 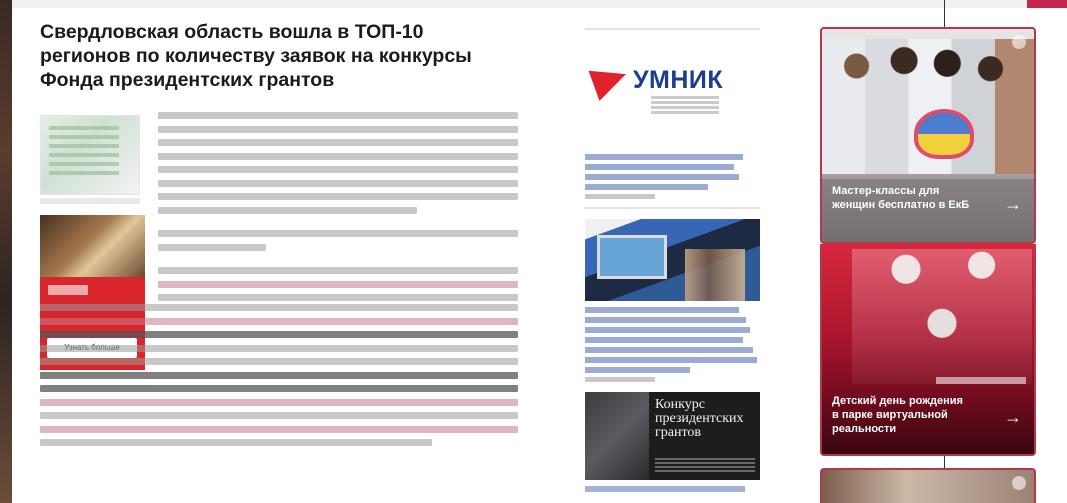 I want to click on article-thumbnail, so click(x=90, y=155).